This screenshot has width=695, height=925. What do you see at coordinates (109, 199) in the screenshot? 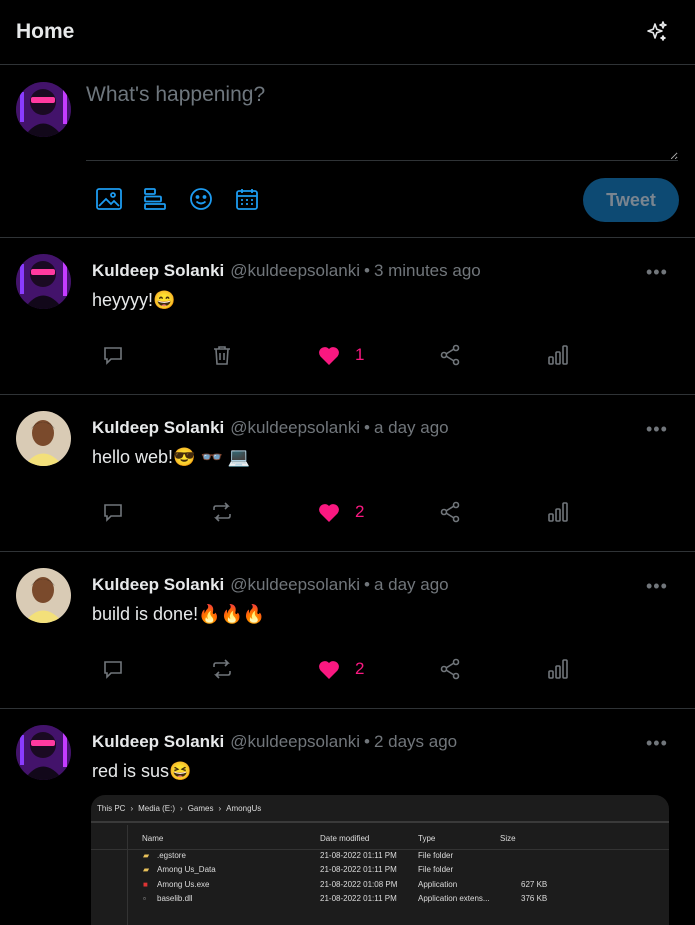
I see `image-icon` at bounding box center [109, 199].